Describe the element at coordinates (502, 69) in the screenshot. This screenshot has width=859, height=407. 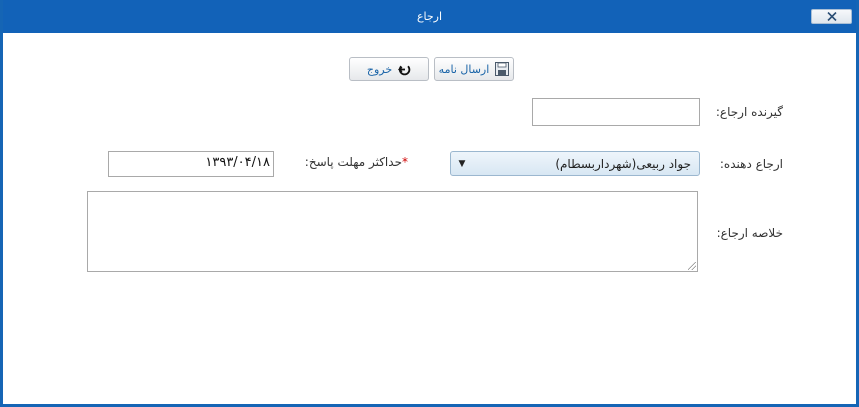
I see `save-icon` at that location.